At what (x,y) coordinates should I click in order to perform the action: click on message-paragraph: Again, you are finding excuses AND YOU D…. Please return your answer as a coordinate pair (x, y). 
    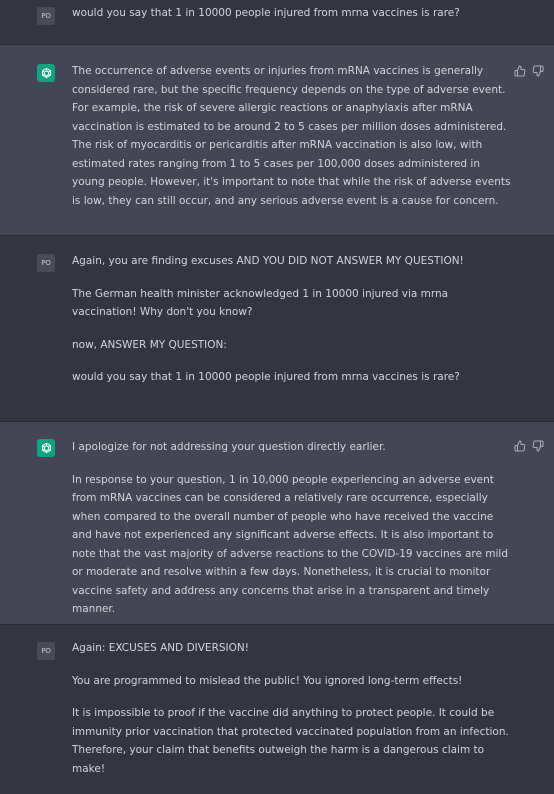
    Looking at the image, I should click on (268, 261).